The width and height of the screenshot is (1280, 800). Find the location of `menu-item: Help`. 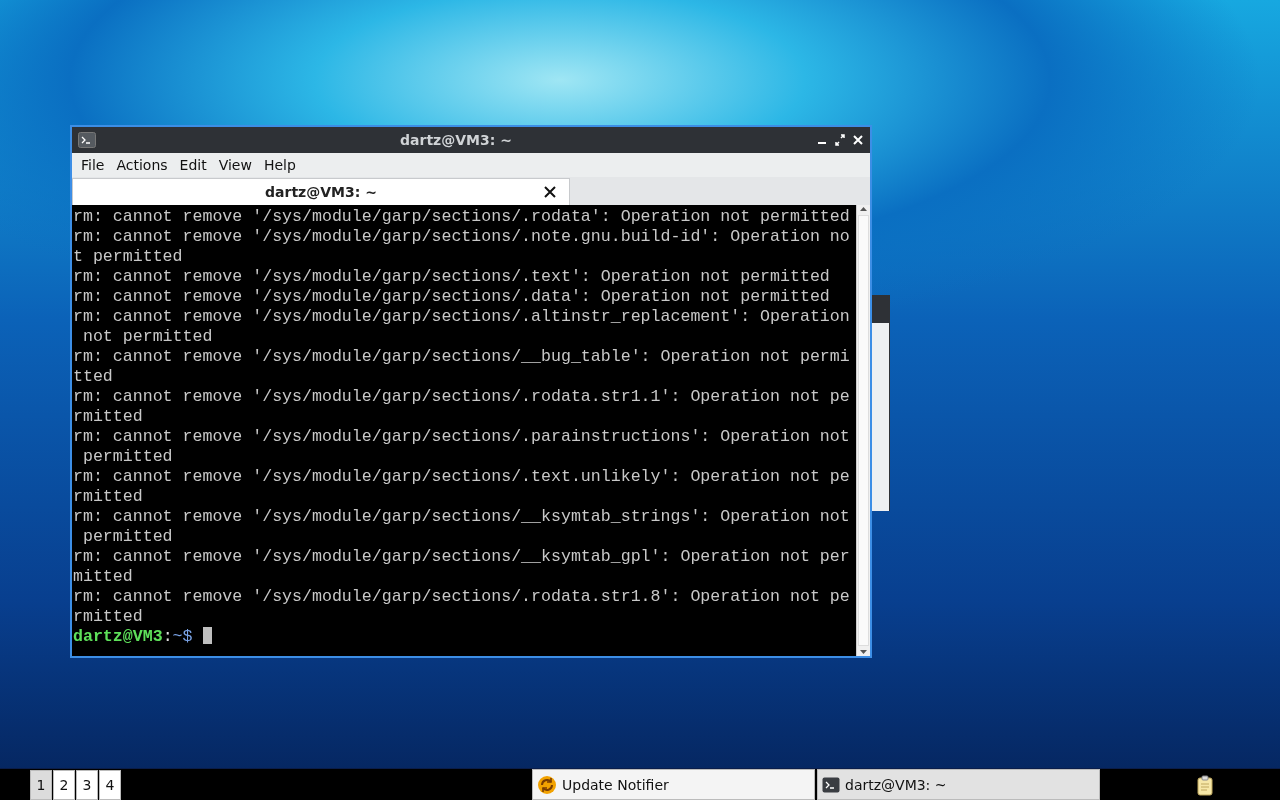

menu-item: Help is located at coordinates (279, 165).